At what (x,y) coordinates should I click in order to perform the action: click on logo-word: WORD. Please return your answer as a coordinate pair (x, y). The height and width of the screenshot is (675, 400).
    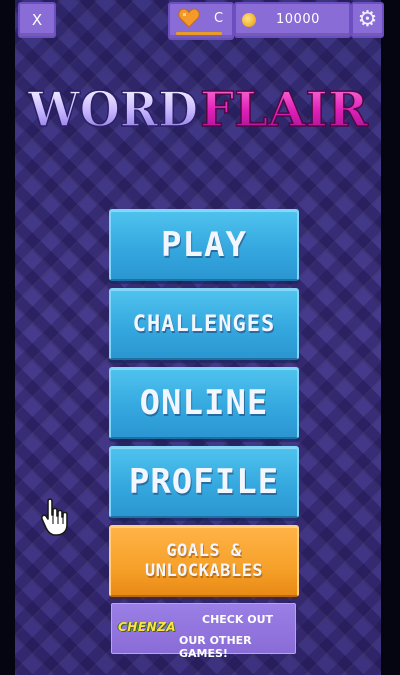
    Looking at the image, I should click on (112, 110).